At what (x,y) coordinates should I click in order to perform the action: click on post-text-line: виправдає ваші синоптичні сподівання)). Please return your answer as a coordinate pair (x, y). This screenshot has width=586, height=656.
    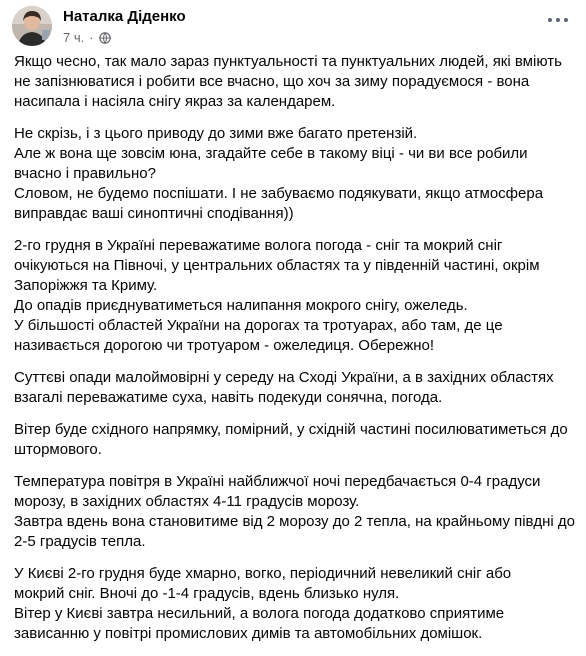
    Looking at the image, I should click on (154, 213).